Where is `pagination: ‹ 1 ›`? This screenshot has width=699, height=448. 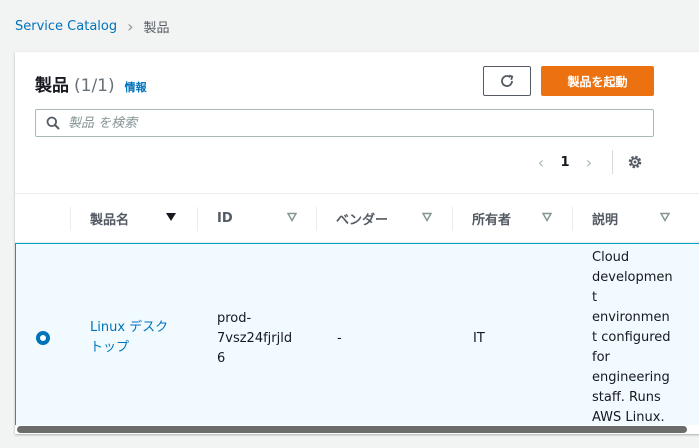 pagination: ‹ 1 › is located at coordinates (586, 162).